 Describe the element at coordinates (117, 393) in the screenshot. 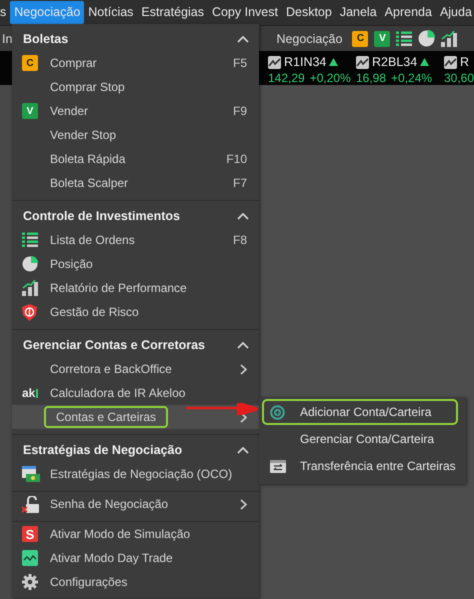

I see `menu-item-label: Calculadora de IR Akeloo` at that location.